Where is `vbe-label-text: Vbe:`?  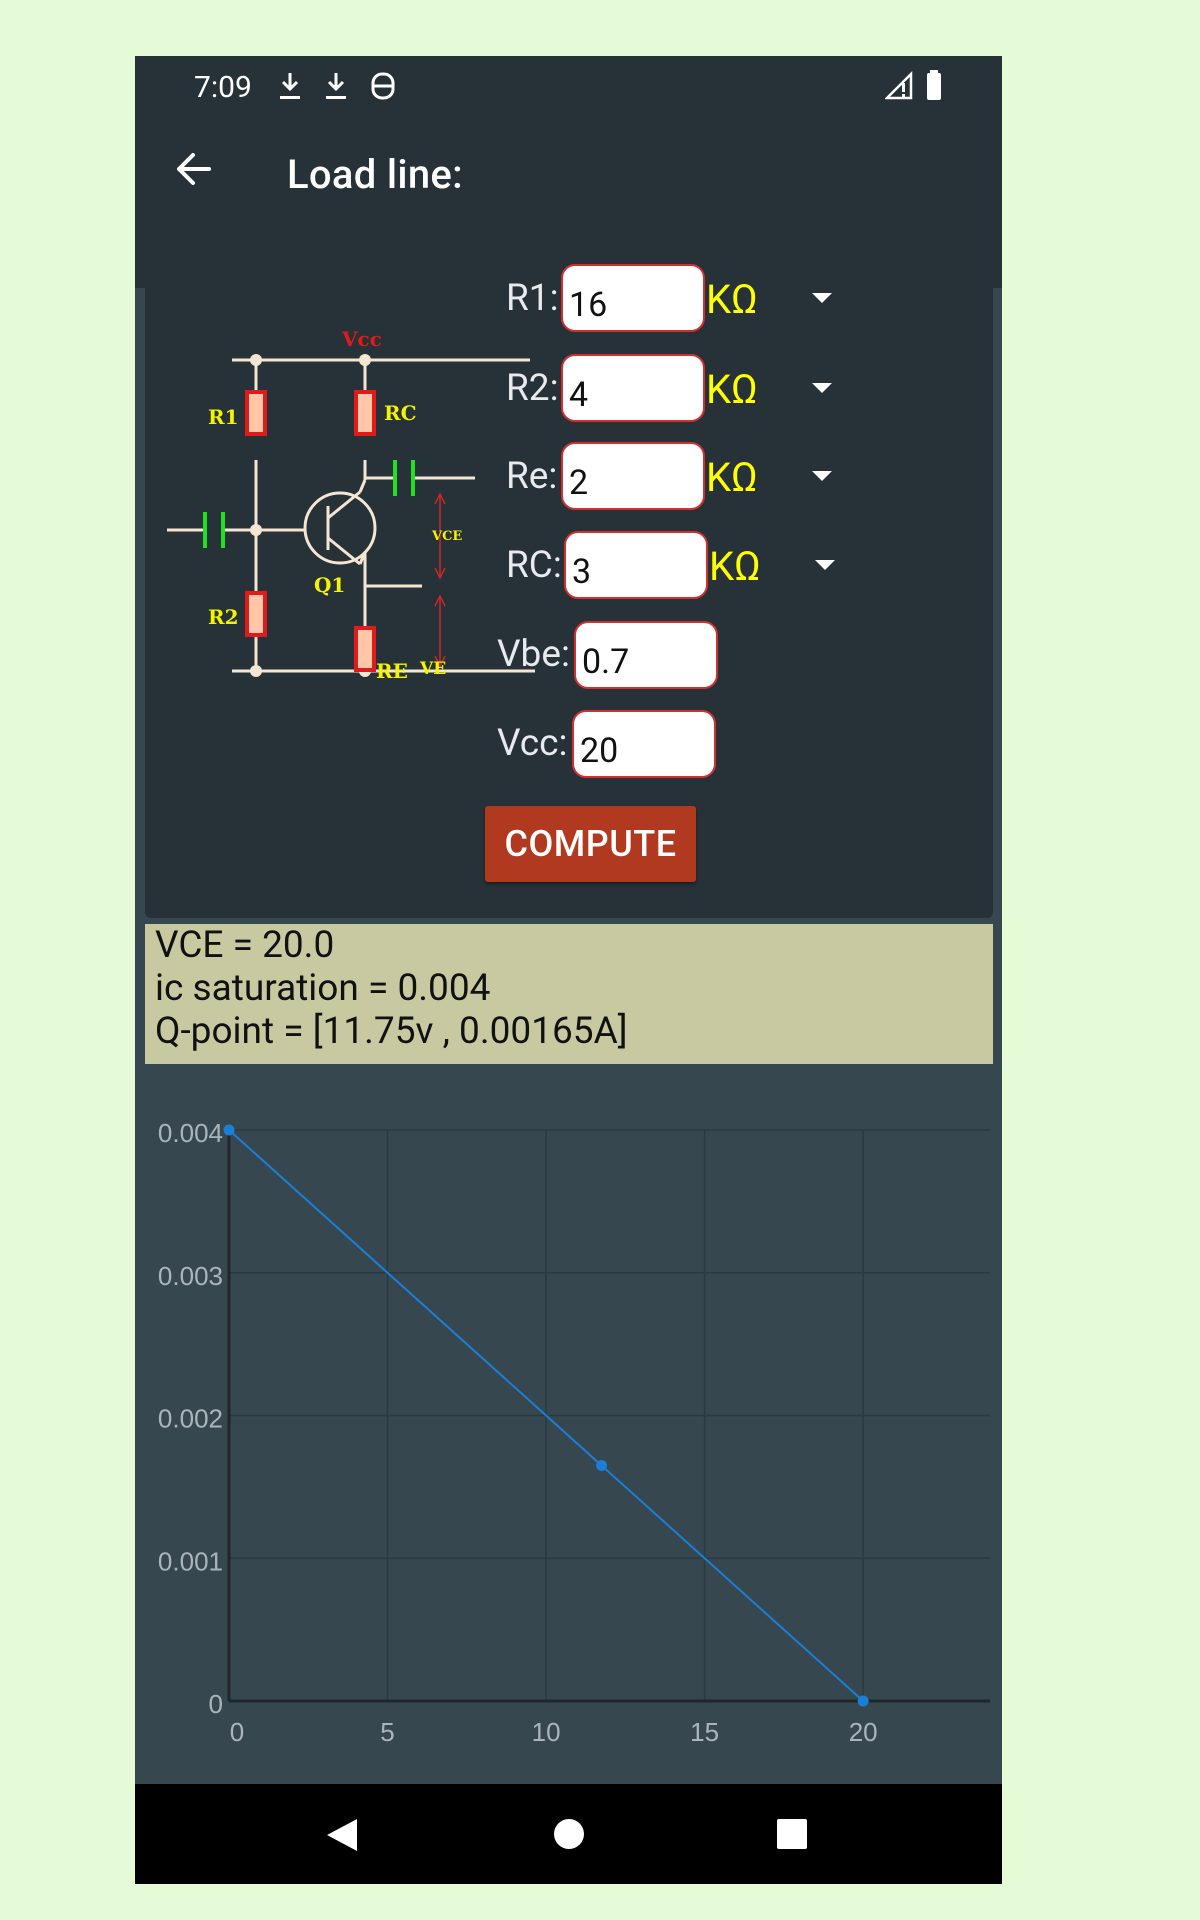 vbe-label-text: Vbe: is located at coordinates (533, 654).